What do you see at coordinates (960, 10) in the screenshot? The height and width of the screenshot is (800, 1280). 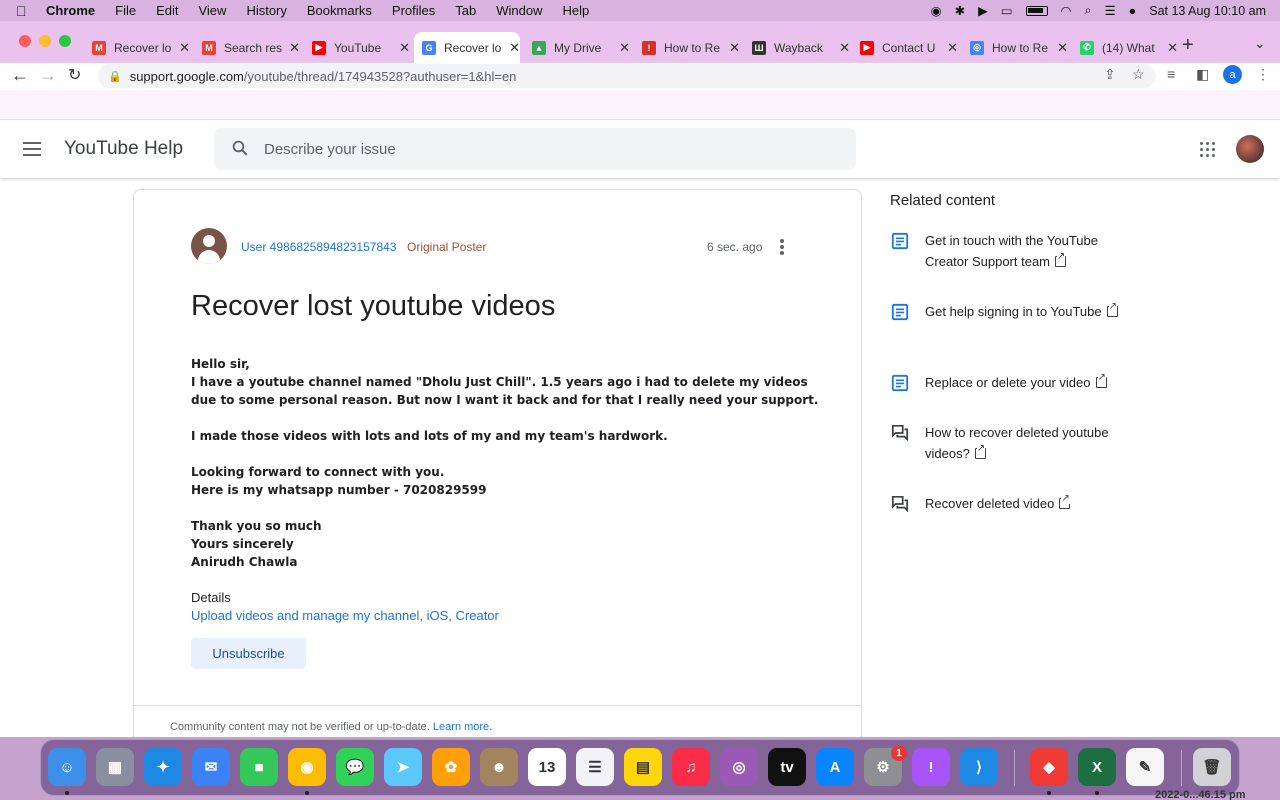 I see `bluetooth-icon: ✱` at bounding box center [960, 10].